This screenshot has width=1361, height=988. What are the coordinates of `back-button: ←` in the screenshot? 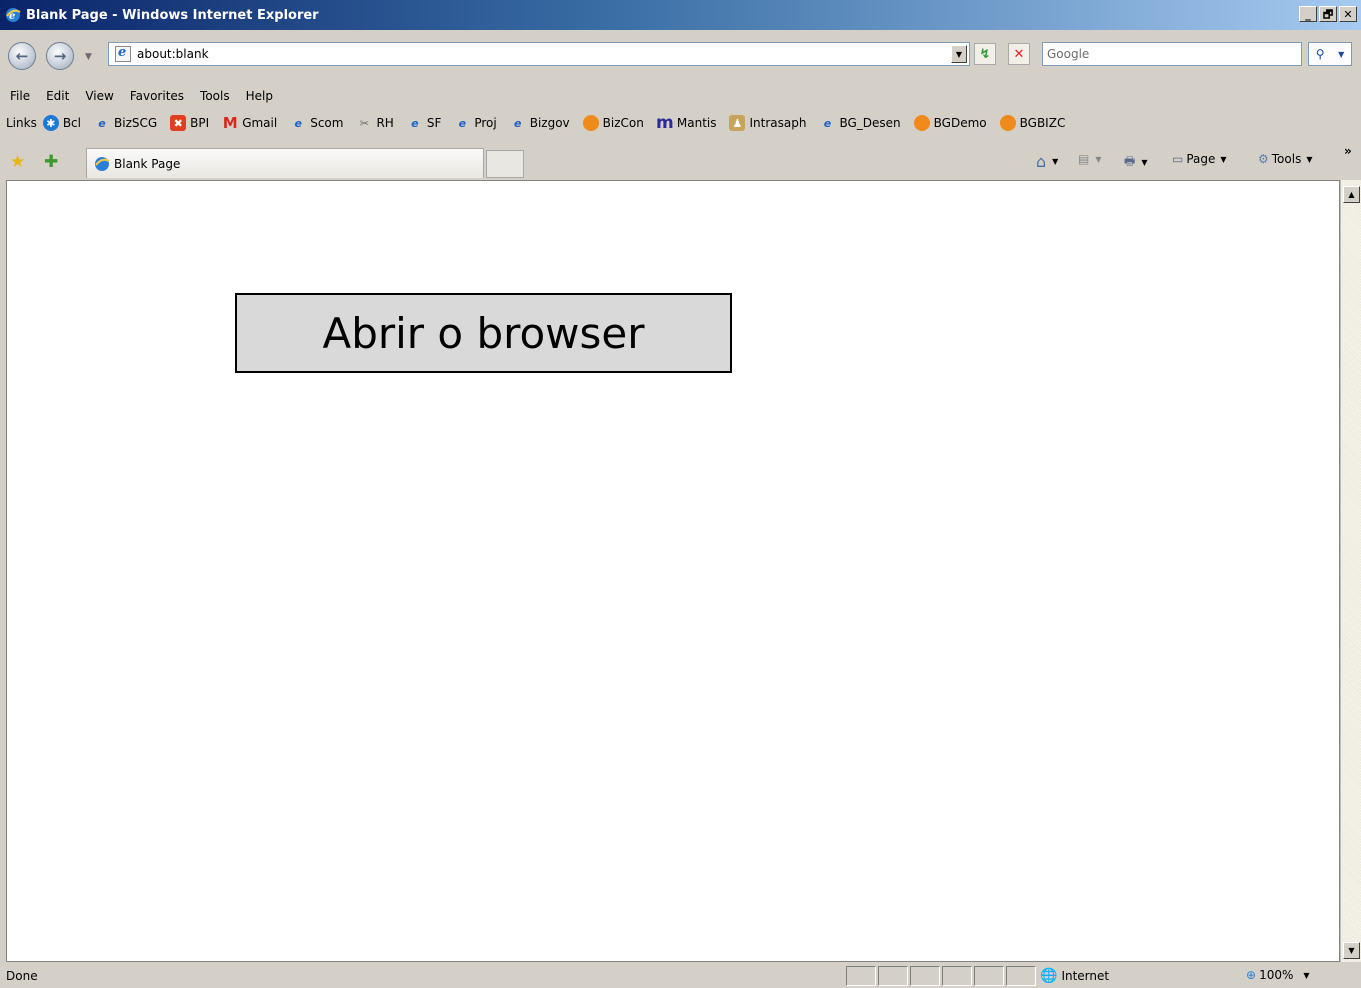 It's located at (22, 56).